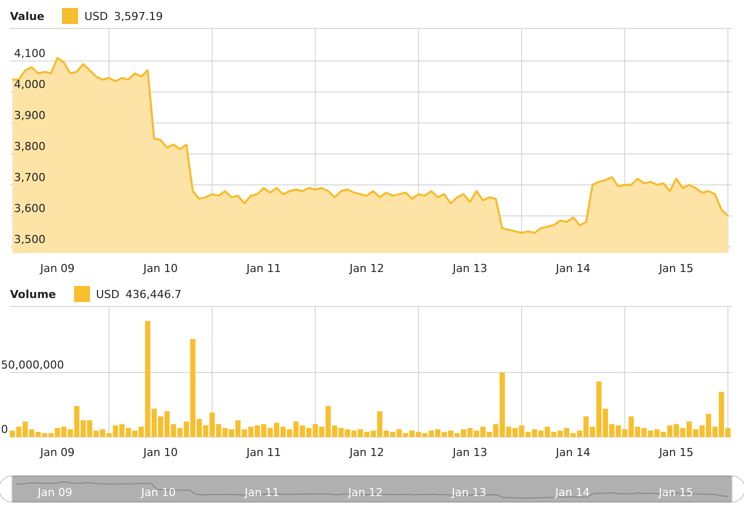  Describe the element at coordinates (30, 146) in the screenshot. I see `y-axis-label: 3,800` at that location.